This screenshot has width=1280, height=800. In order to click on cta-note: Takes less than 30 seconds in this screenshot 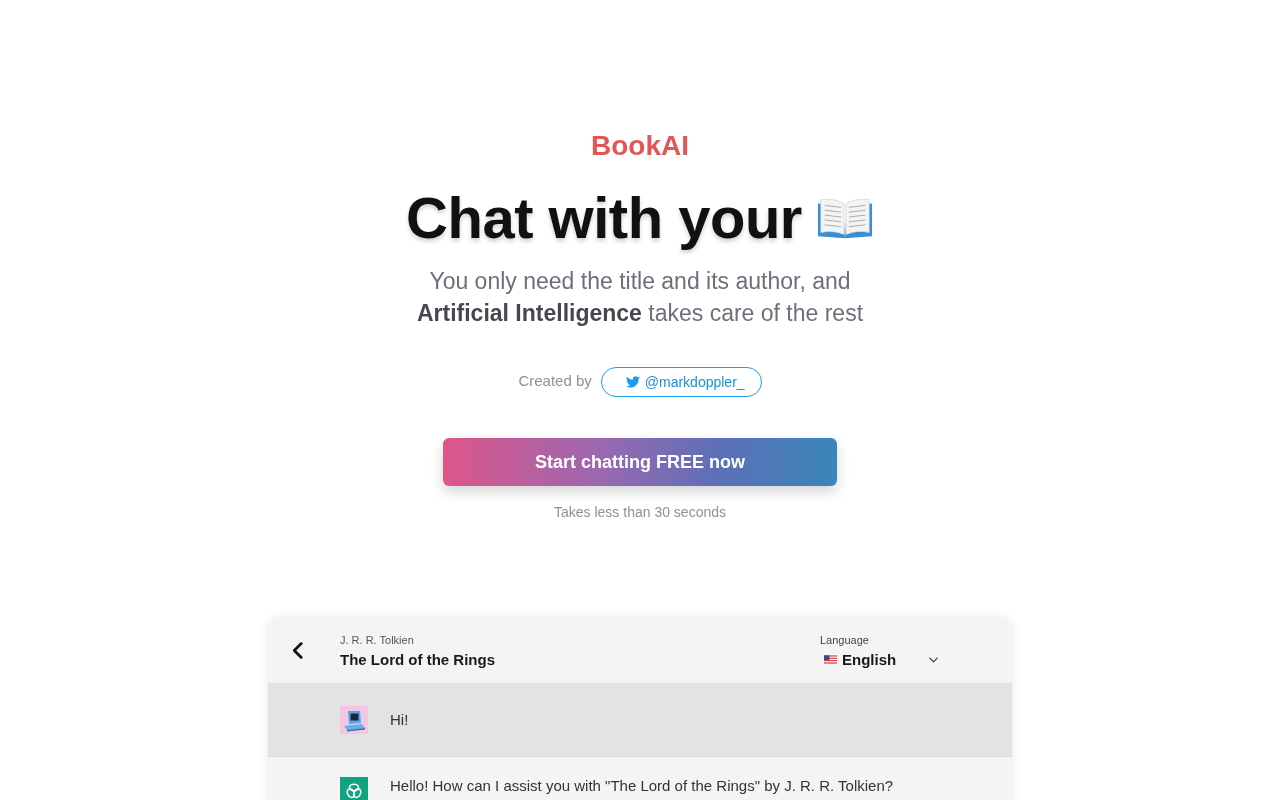, I will do `click(640, 512)`.